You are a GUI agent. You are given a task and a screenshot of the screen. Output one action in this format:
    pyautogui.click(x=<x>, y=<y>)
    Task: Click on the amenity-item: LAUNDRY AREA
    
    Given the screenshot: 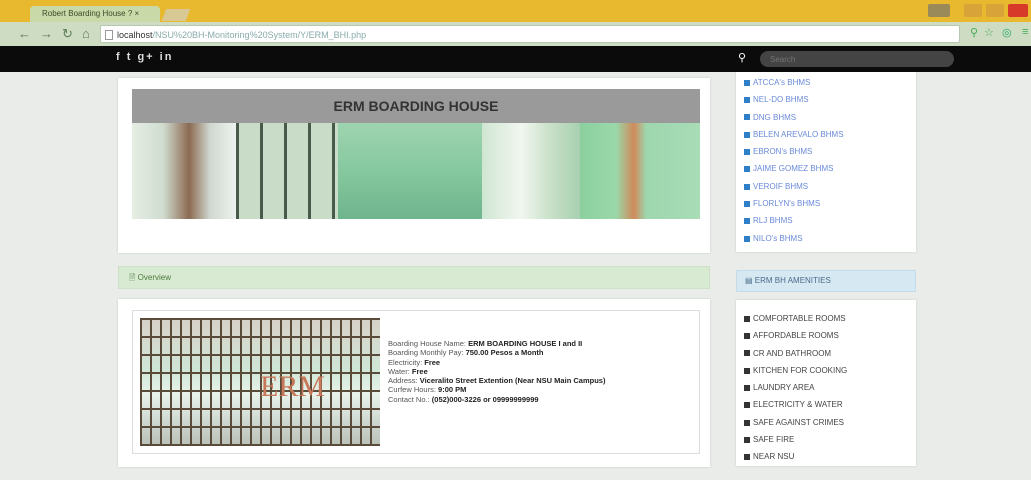 What is the action you would take?
    pyautogui.click(x=795, y=387)
    